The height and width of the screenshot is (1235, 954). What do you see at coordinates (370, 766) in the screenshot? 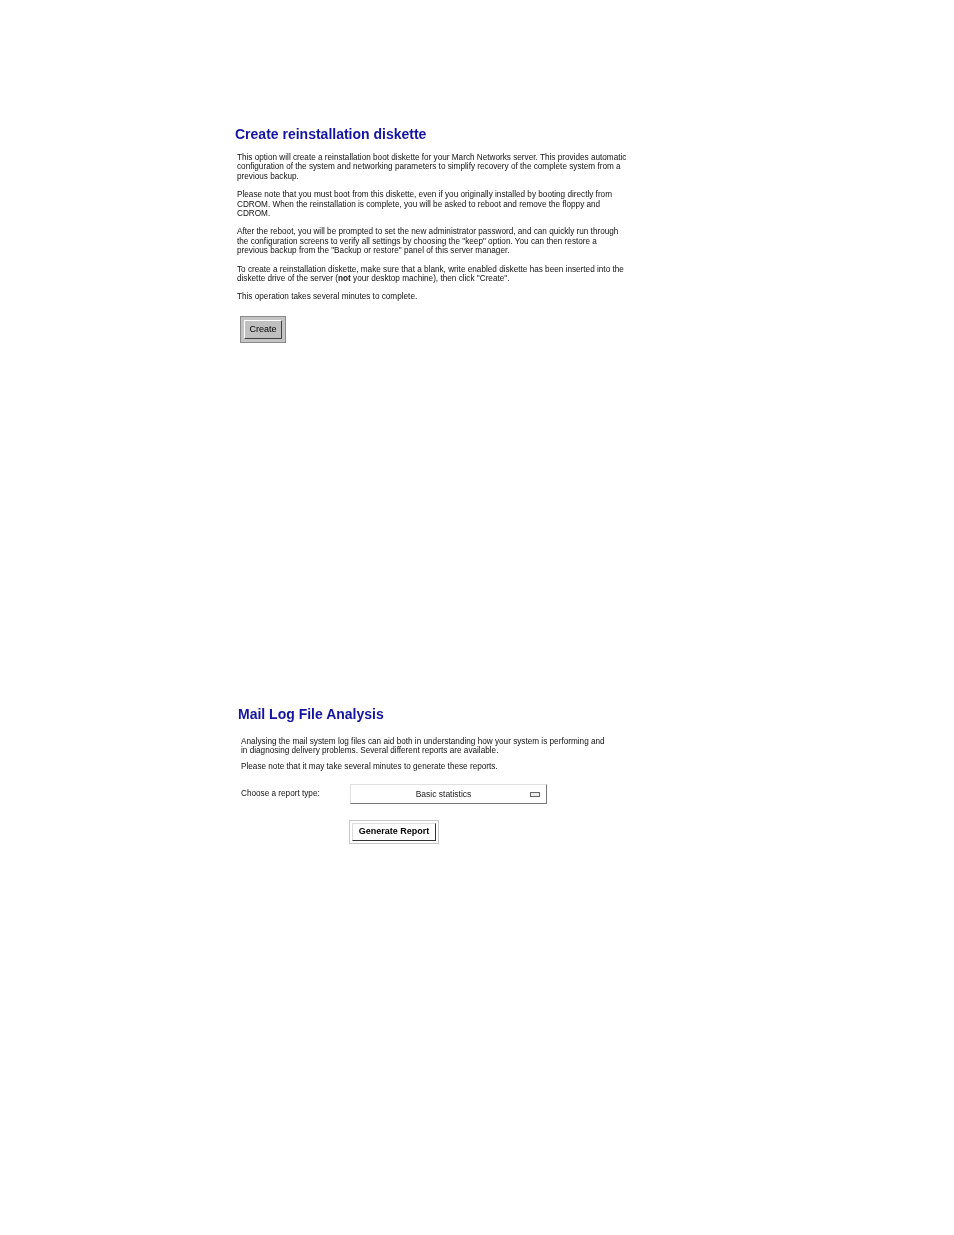
I see `paragraph: Please note that it may take several minutes to generate these reports.` at bounding box center [370, 766].